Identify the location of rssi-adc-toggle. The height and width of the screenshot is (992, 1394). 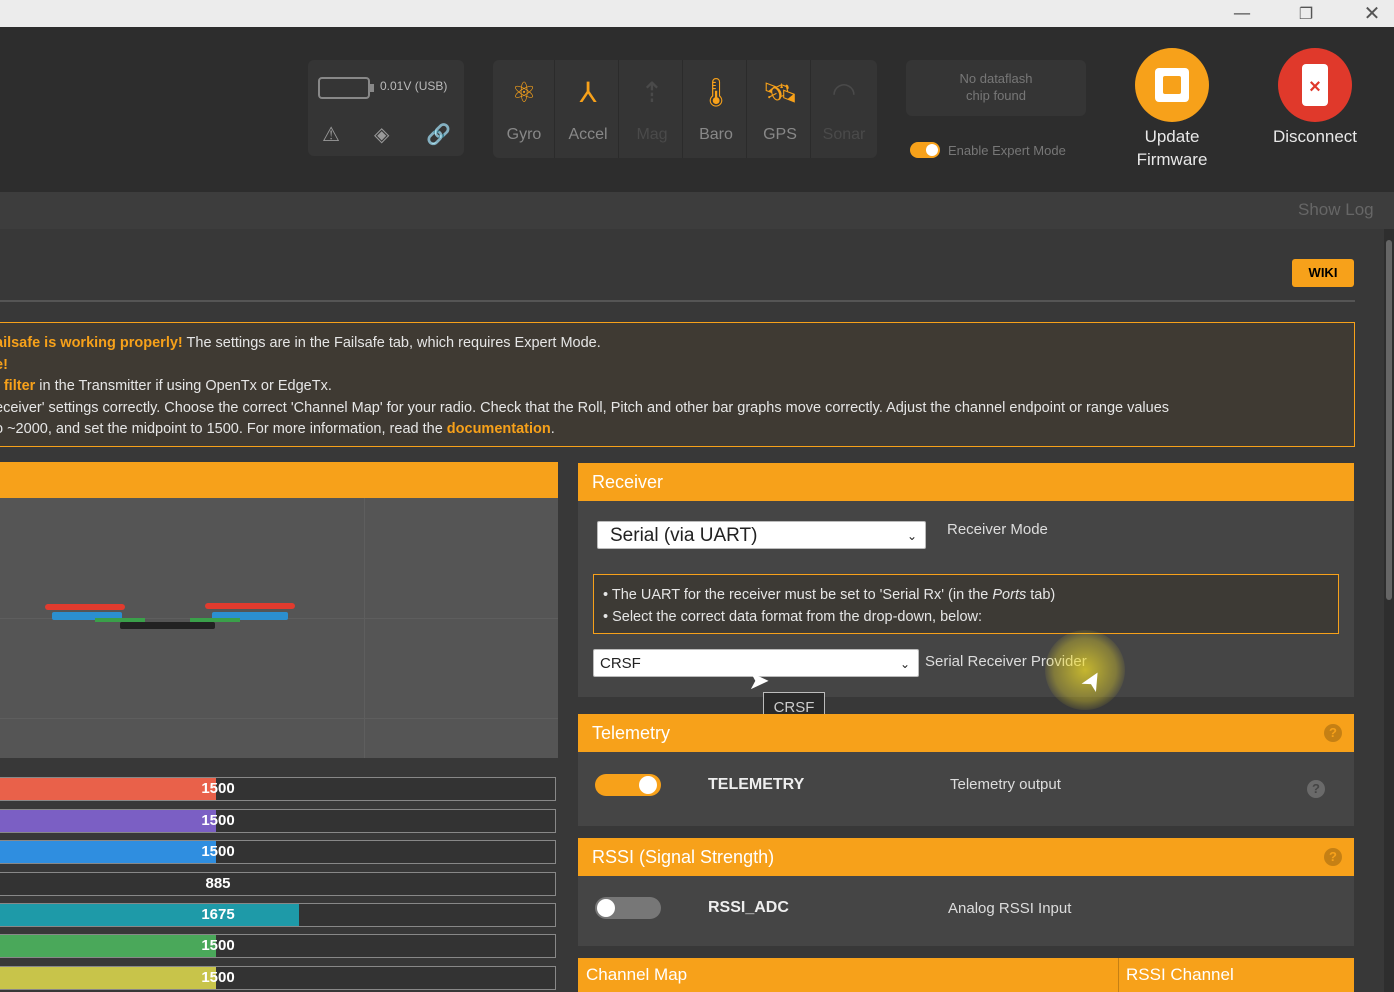
(628, 908).